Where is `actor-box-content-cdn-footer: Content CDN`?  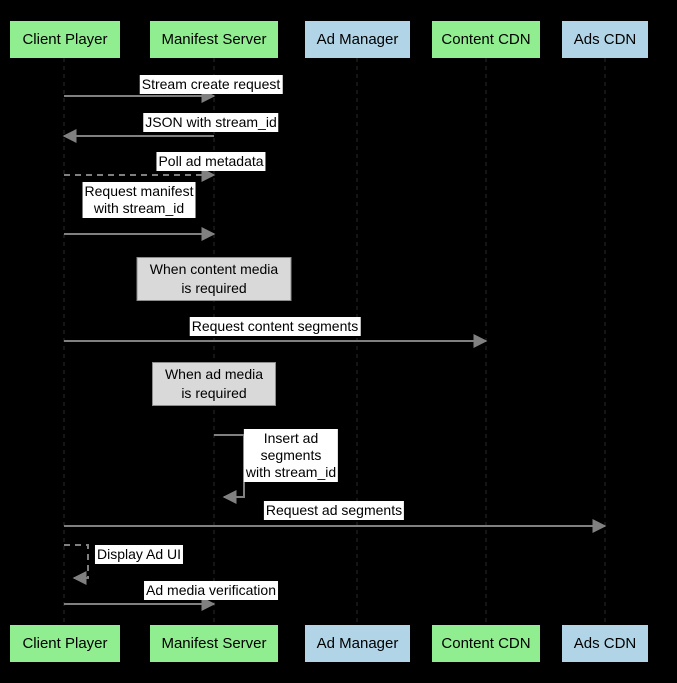 actor-box-content-cdn-footer: Content CDN is located at coordinates (486, 643).